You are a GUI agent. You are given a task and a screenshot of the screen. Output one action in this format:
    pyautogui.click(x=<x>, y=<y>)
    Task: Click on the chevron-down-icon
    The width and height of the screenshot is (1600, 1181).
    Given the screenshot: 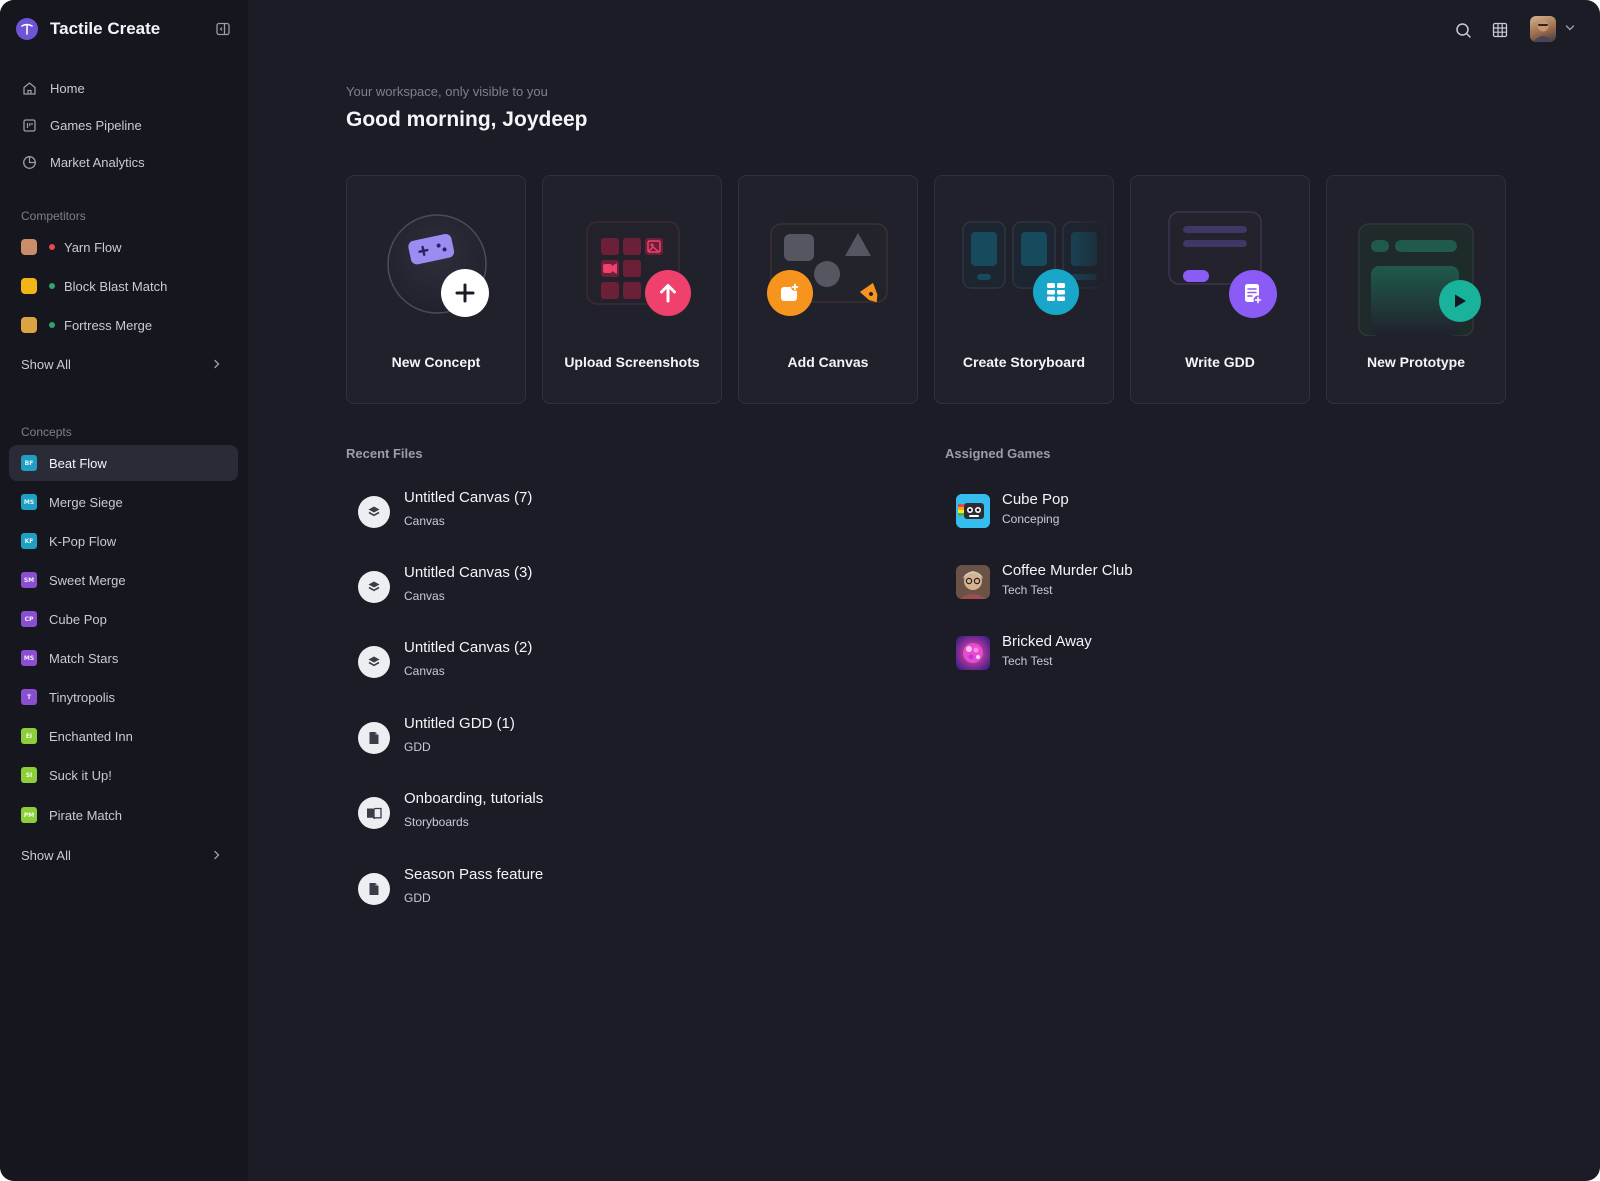 What is the action you would take?
    pyautogui.click(x=1570, y=28)
    